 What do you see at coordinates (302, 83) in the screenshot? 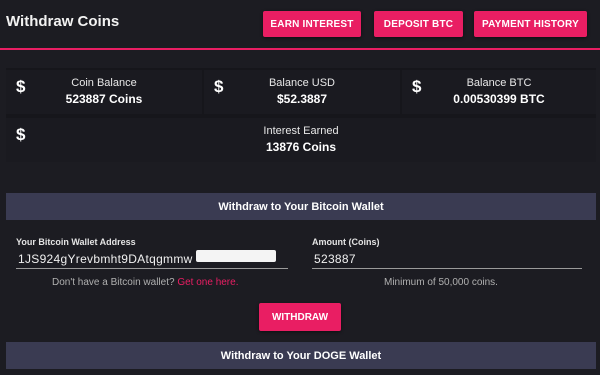
I see `balance-usd-label: Balance USD` at bounding box center [302, 83].